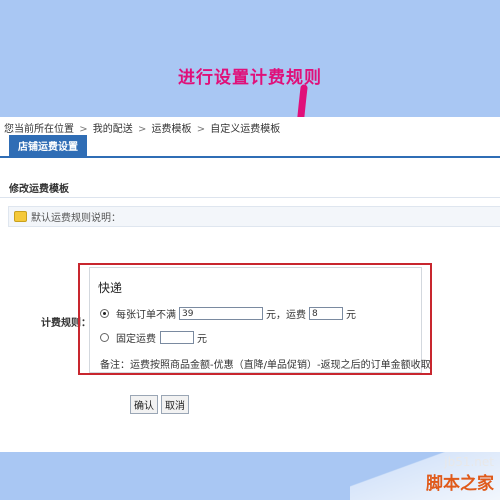 This screenshot has height=500, width=500. Describe the element at coordinates (286, 315) in the screenshot. I see `yuan-fee-text: 元，运费` at that location.